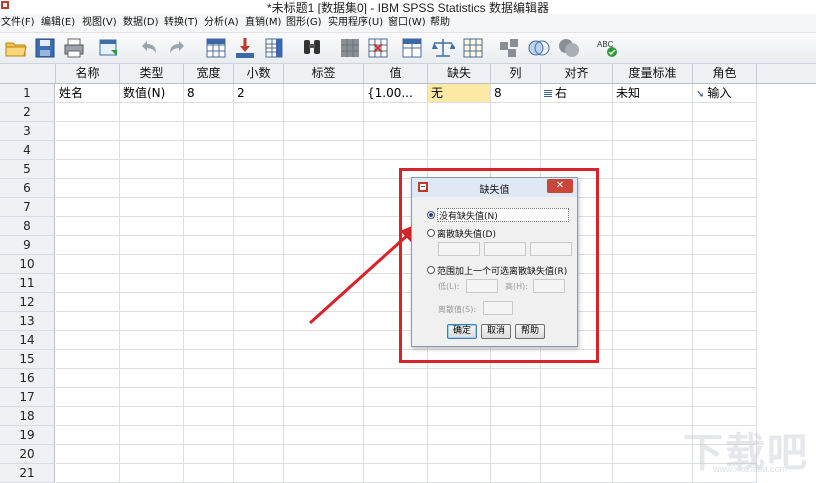  Describe the element at coordinates (431, 215) in the screenshot. I see `radio-no-missing` at that location.